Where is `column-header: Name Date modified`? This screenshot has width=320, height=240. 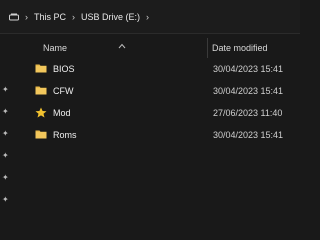 column-header: Name Date modified is located at coordinates (157, 47).